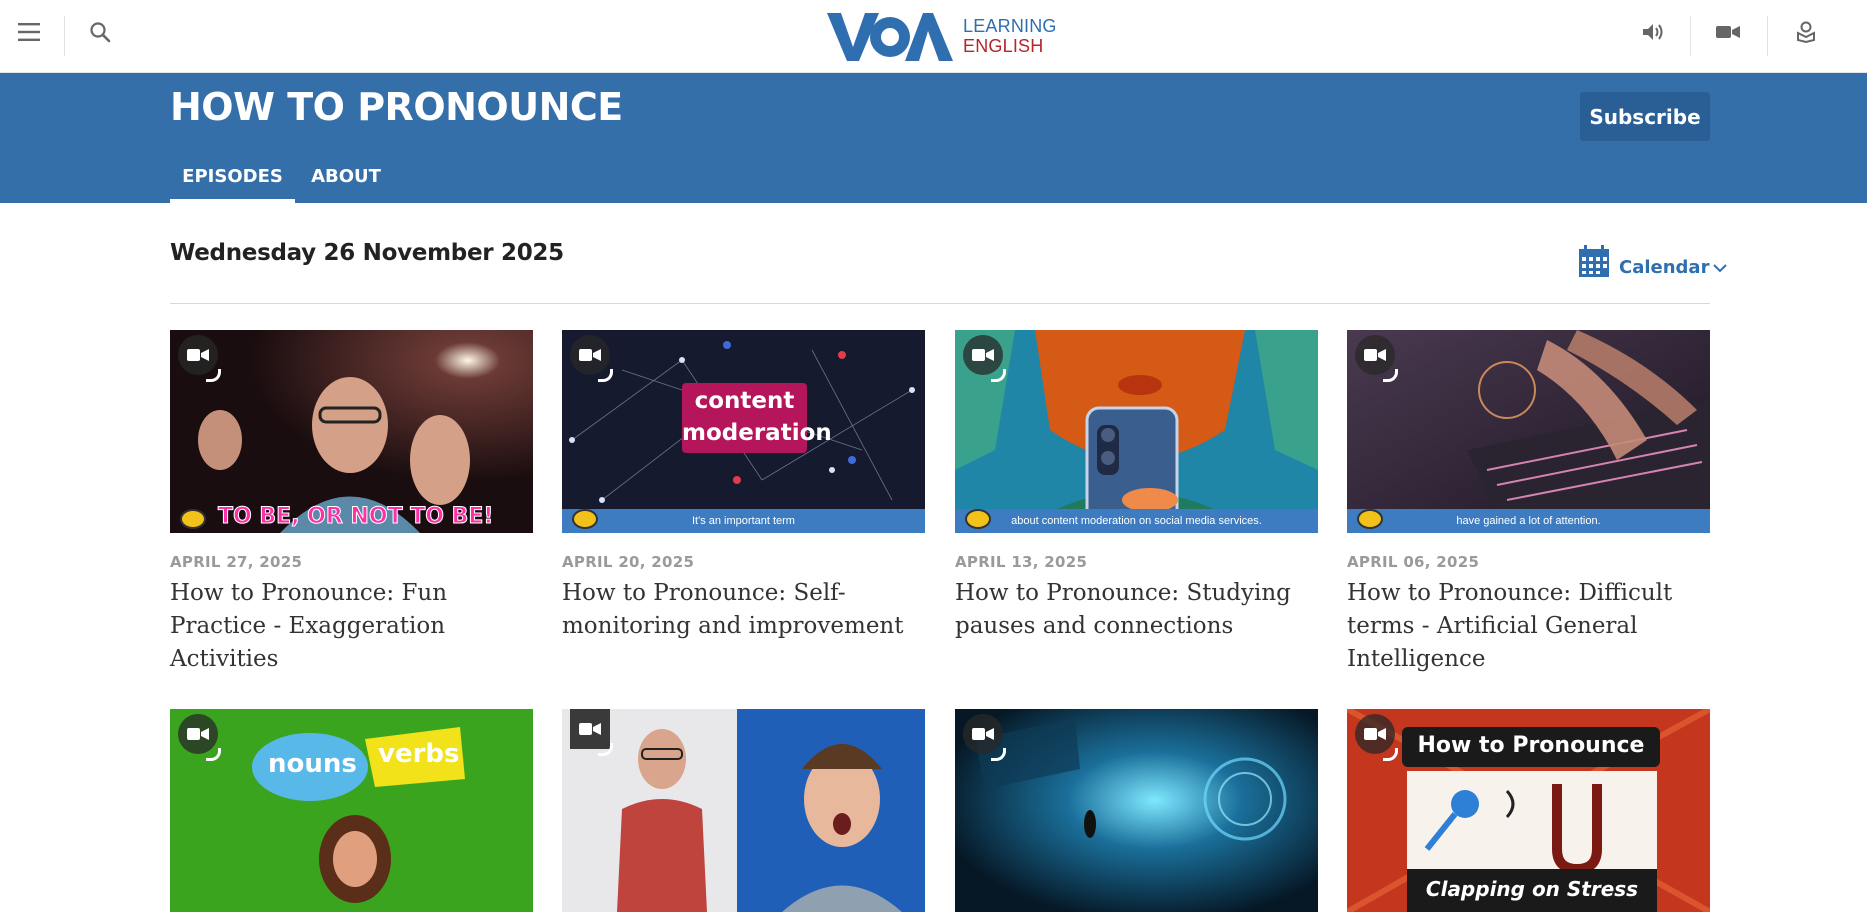  I want to click on episode-card: How to Pronounce Clapping on Stress, so click(1528, 810).